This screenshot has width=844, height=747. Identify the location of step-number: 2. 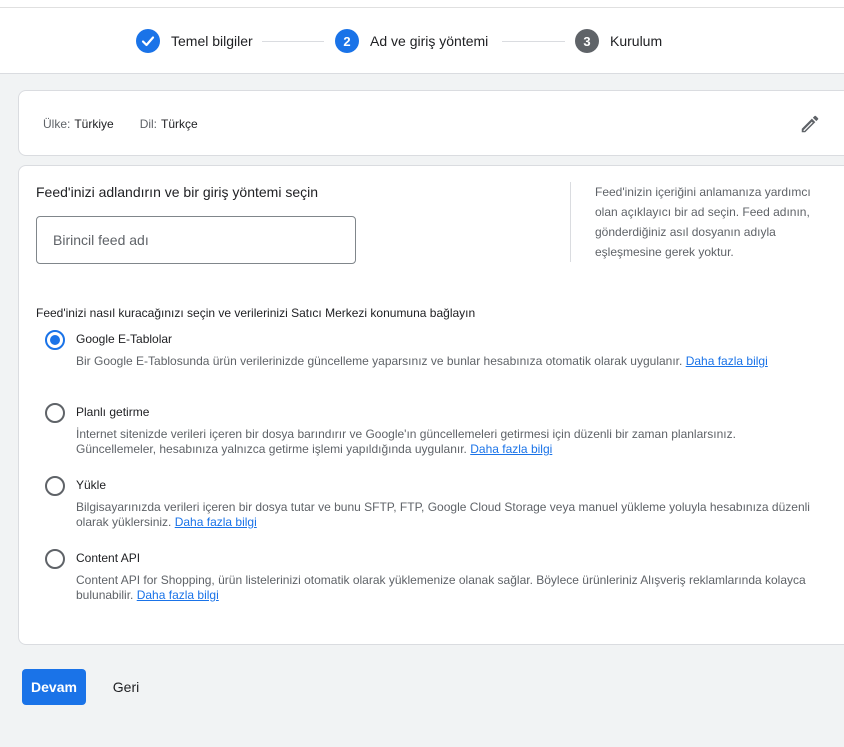
(347, 41).